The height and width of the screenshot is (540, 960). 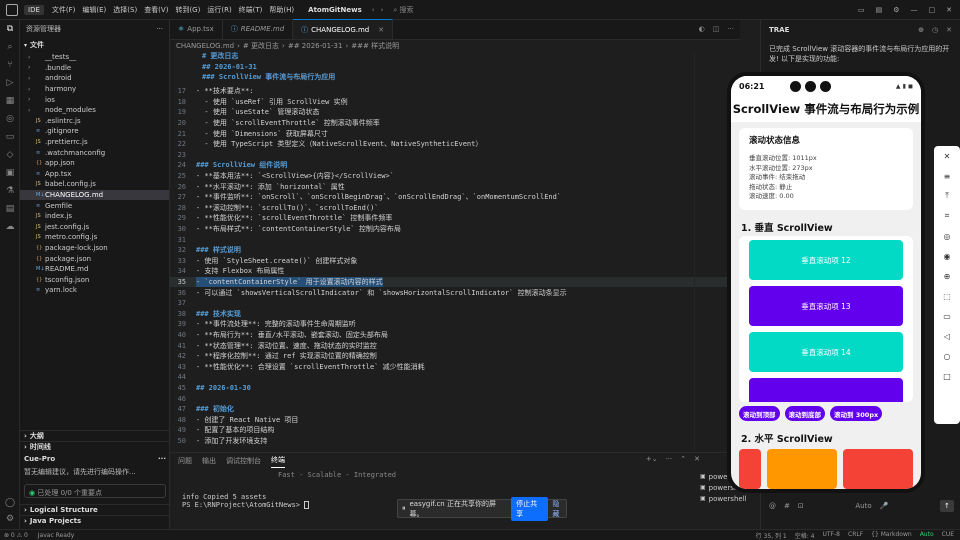 What do you see at coordinates (16, 535) in the screenshot?
I see `status-item: ⊗ 0 ⚠ 0` at bounding box center [16, 535].